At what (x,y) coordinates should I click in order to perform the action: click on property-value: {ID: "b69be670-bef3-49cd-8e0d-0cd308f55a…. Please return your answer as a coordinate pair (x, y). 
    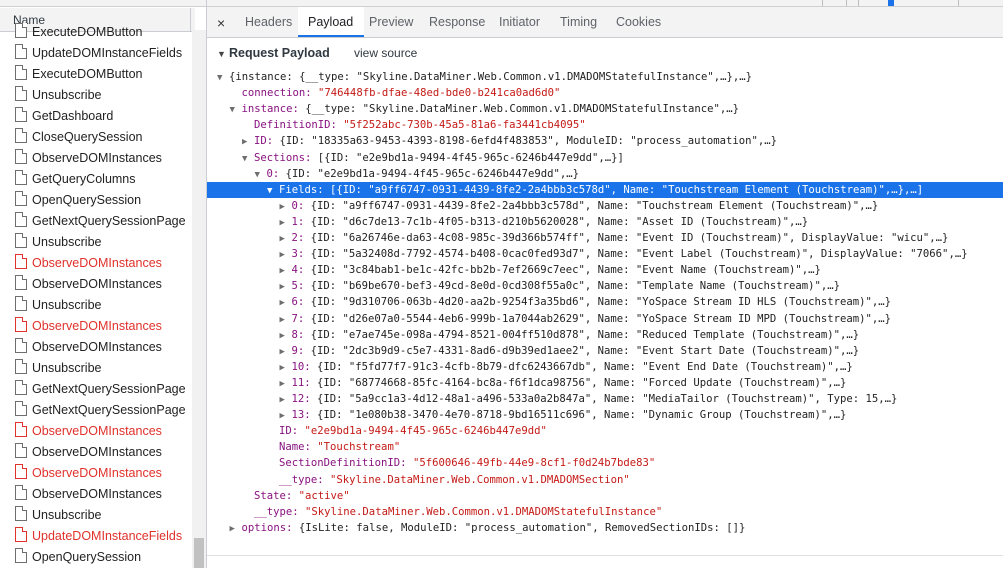
    Looking at the image, I should click on (575, 286).